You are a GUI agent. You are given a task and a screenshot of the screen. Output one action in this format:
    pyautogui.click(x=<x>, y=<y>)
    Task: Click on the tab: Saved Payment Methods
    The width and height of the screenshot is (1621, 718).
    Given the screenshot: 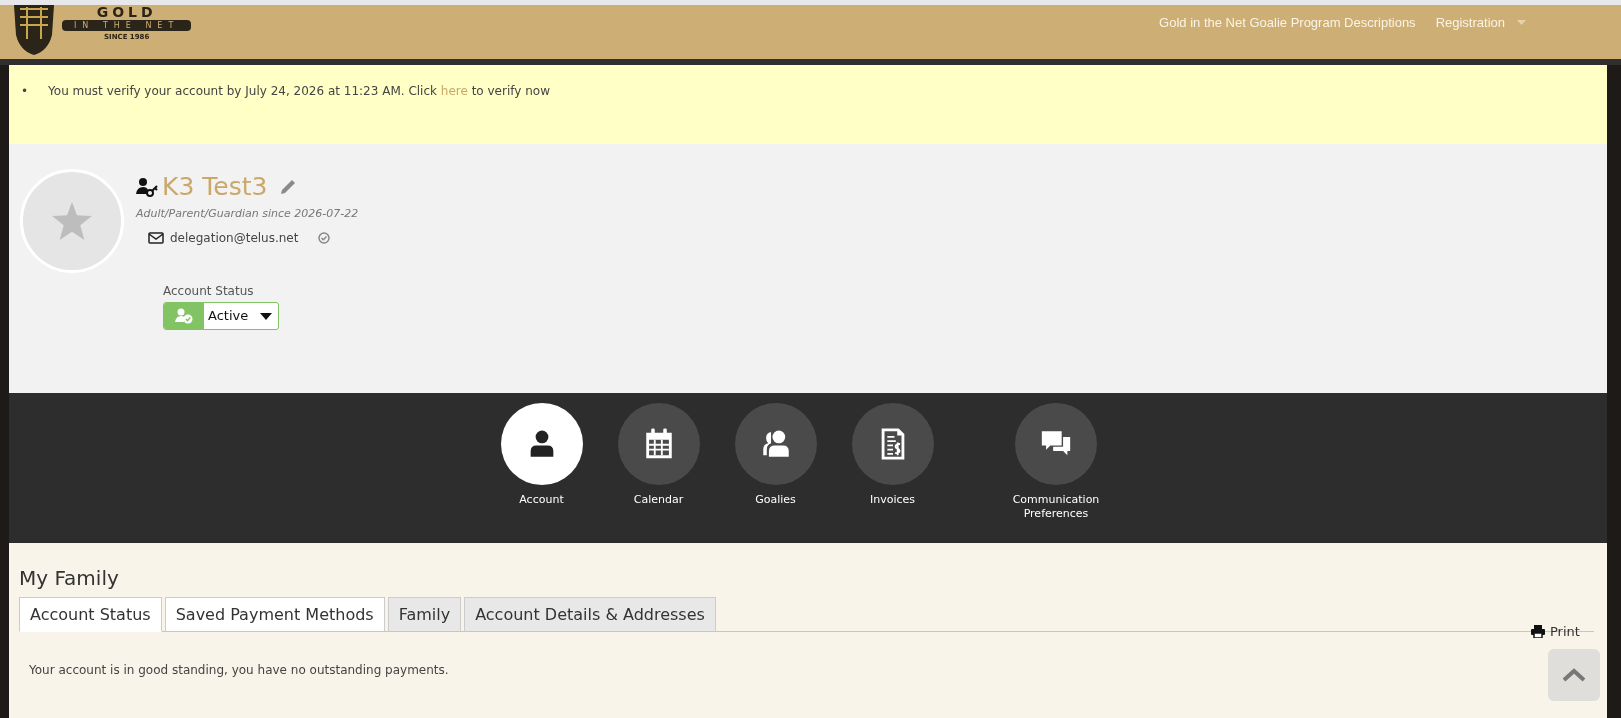 What is the action you would take?
    pyautogui.click(x=274, y=614)
    